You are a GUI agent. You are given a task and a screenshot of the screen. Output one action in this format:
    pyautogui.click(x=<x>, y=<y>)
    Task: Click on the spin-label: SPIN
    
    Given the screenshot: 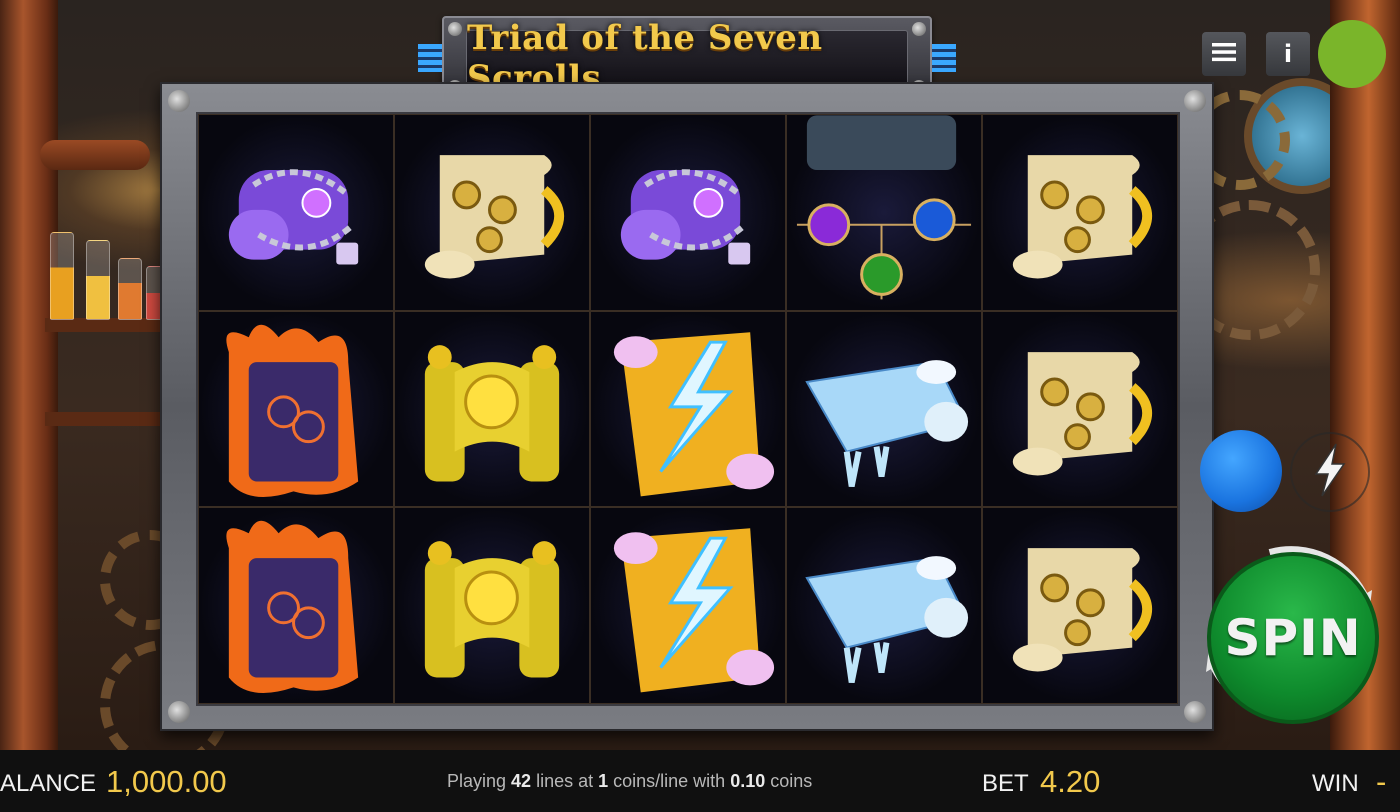 What is the action you would take?
    pyautogui.click(x=1293, y=638)
    